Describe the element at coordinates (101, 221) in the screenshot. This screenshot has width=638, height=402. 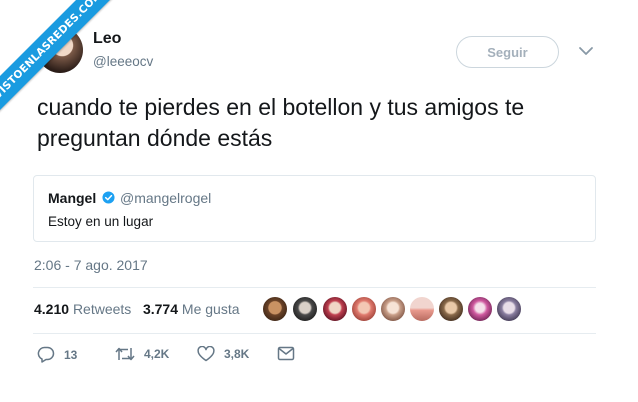
I see `quote-text: Estoy en un lugar` at that location.